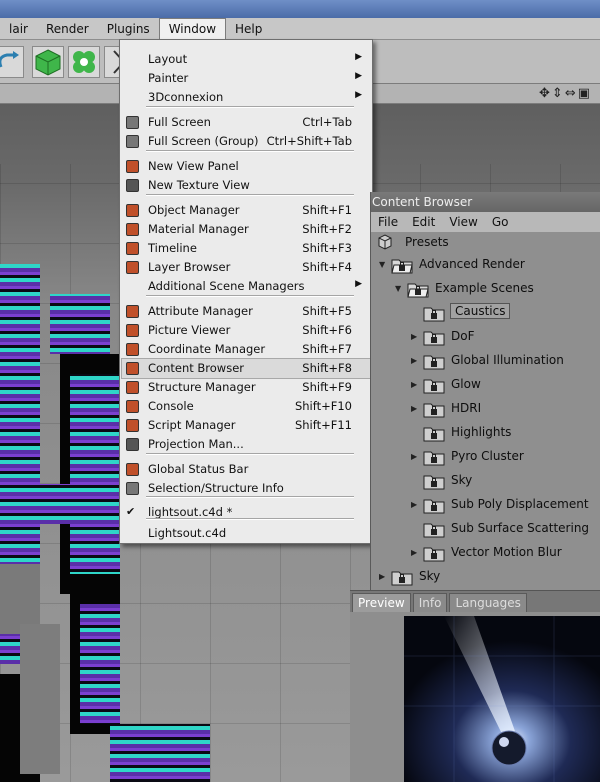 Image resolution: width=600 pixels, height=782 pixels. I want to click on tree-item-hdri: ▶ HDRI, so click(485, 409).